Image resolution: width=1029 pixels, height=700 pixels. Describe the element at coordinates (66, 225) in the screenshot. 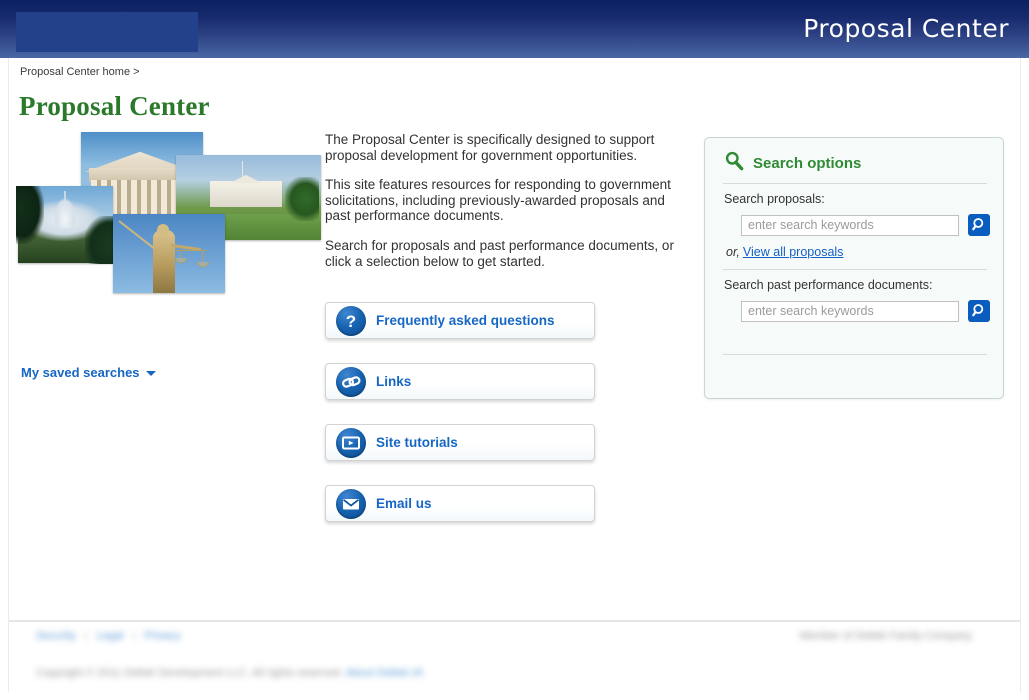

I see `us-capitol-photo` at that location.